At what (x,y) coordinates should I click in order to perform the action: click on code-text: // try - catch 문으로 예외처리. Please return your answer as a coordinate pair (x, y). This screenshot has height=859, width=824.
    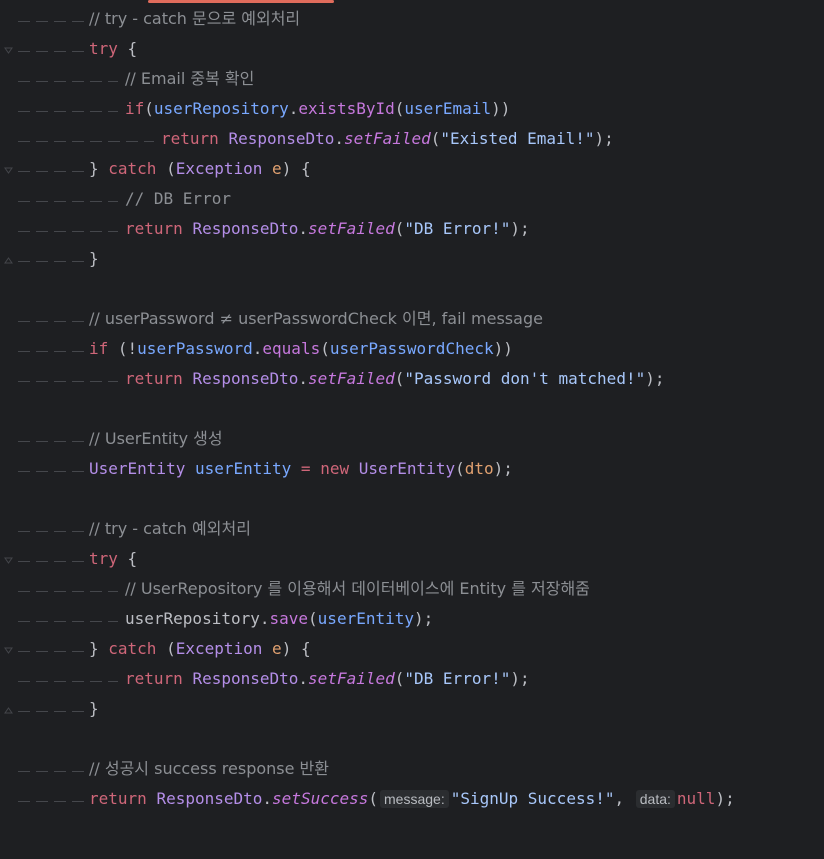
    Looking at the image, I should click on (194, 19).